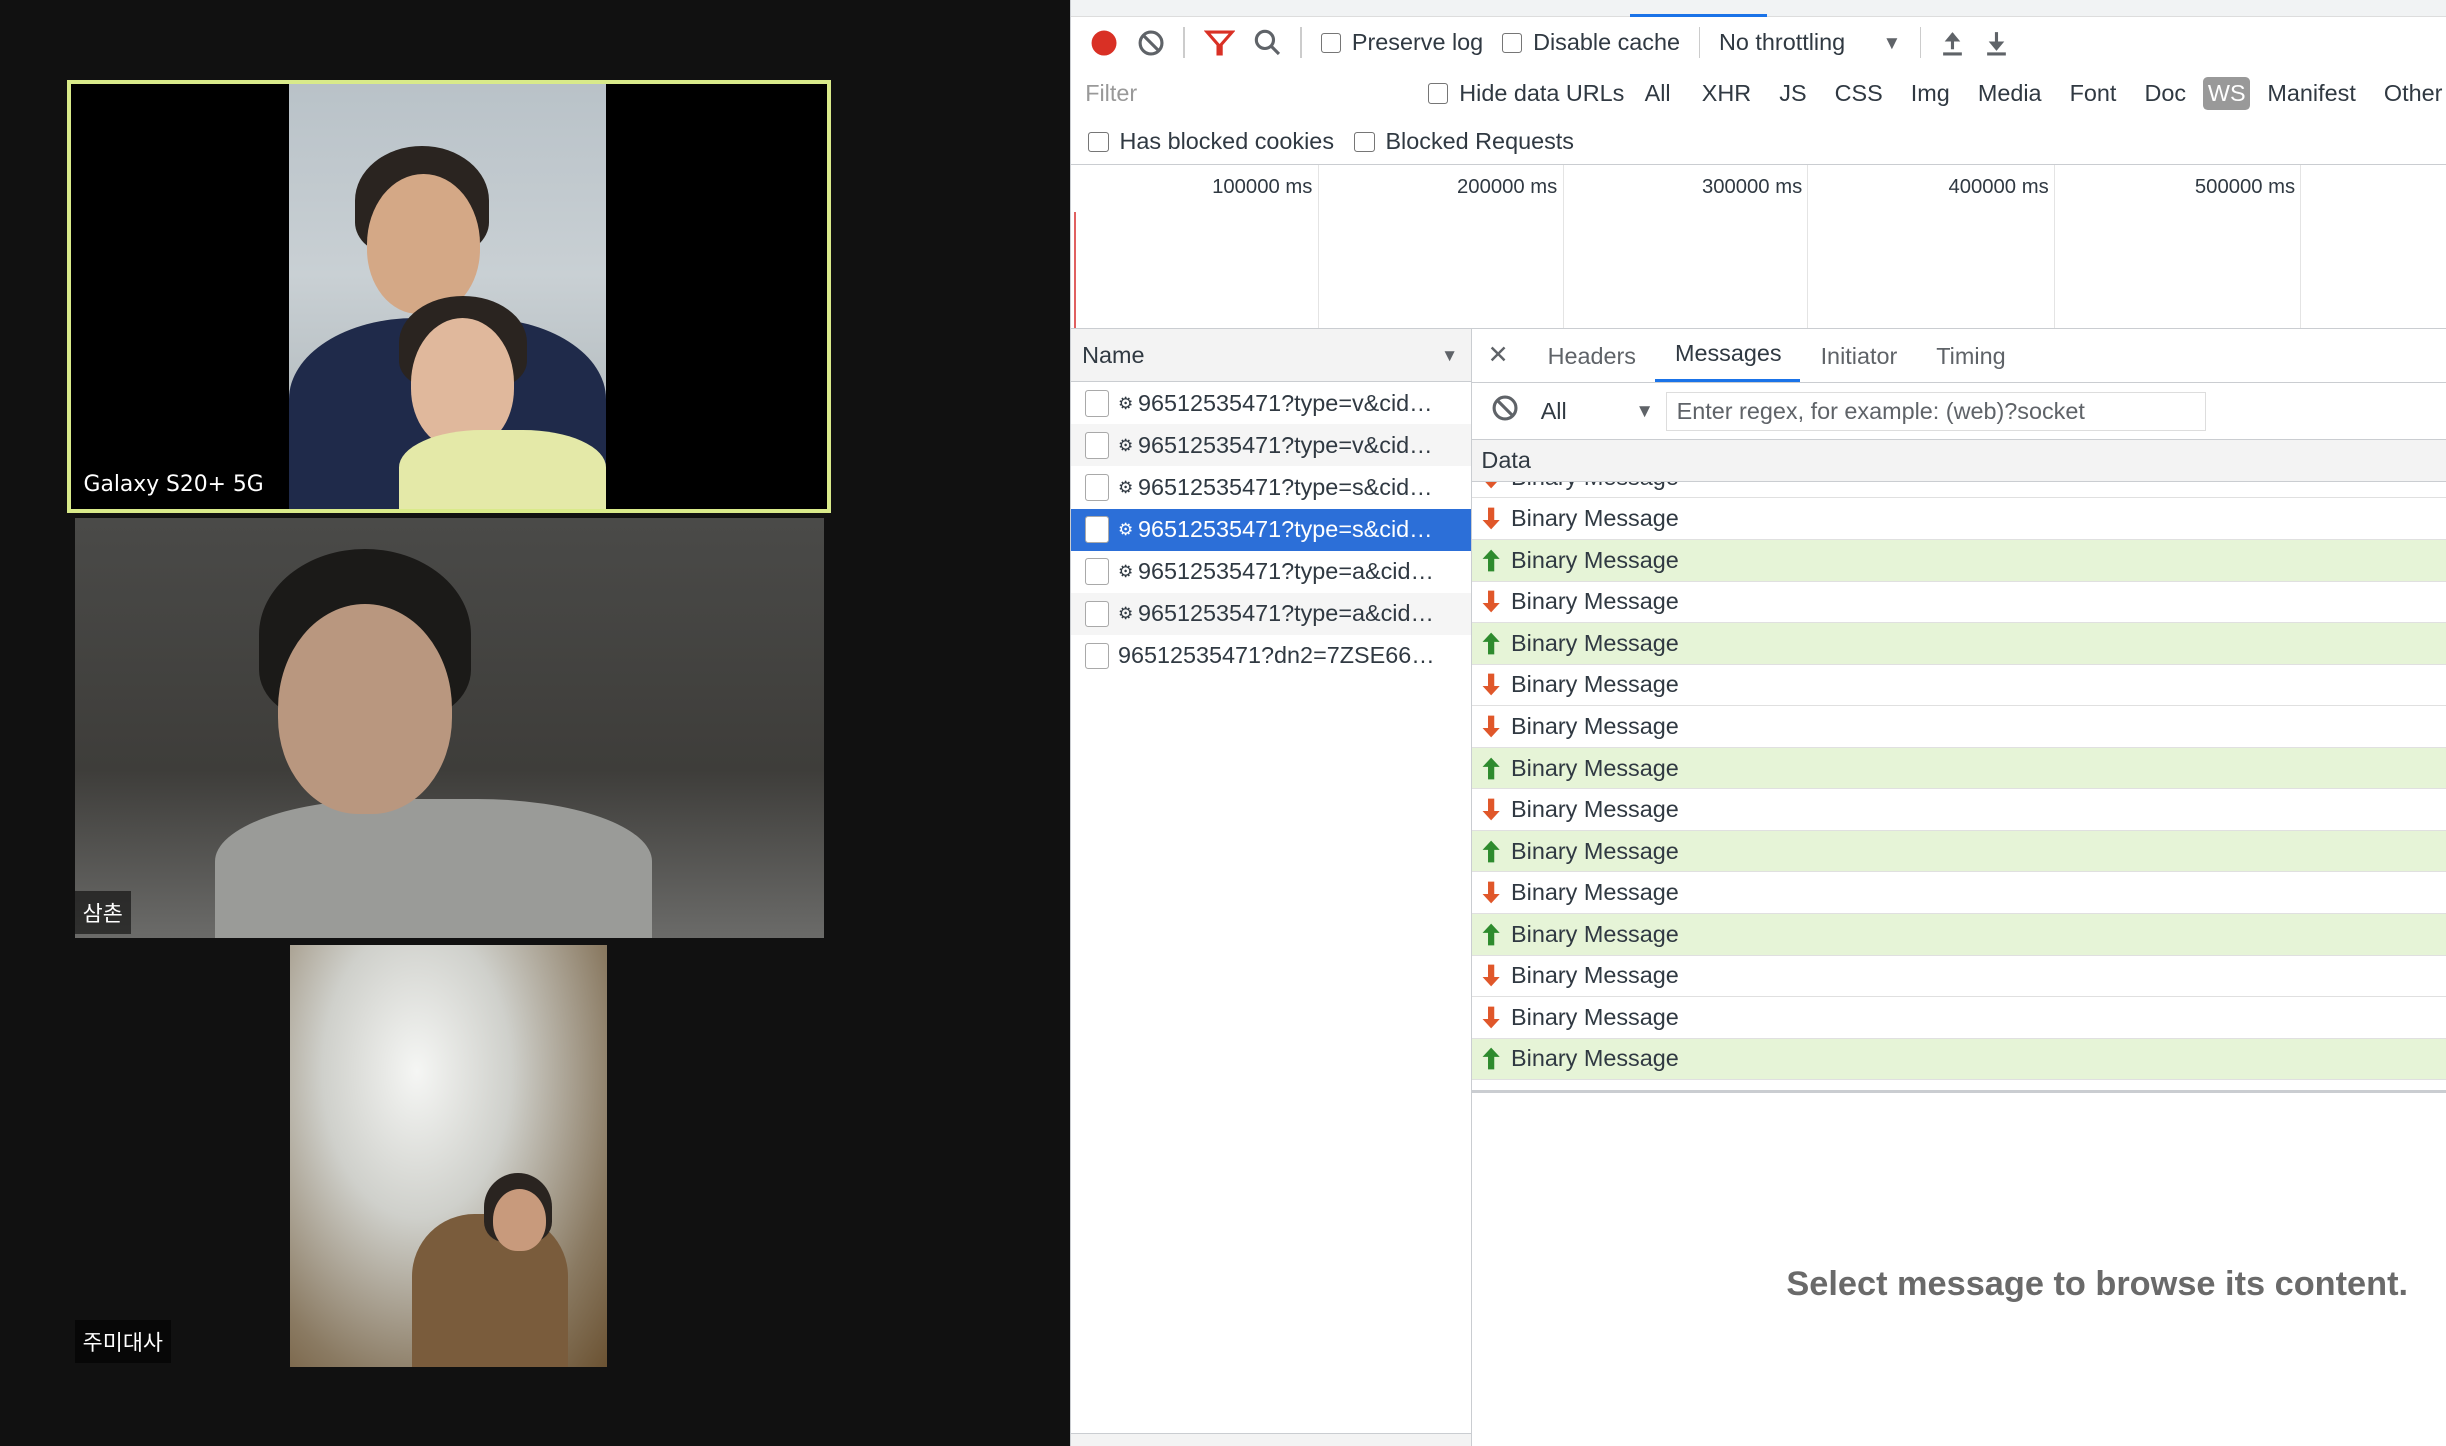 The width and height of the screenshot is (2446, 1446). I want to click on message-regex-input: Enter regex, for example: (web)?socket, so click(1936, 411).